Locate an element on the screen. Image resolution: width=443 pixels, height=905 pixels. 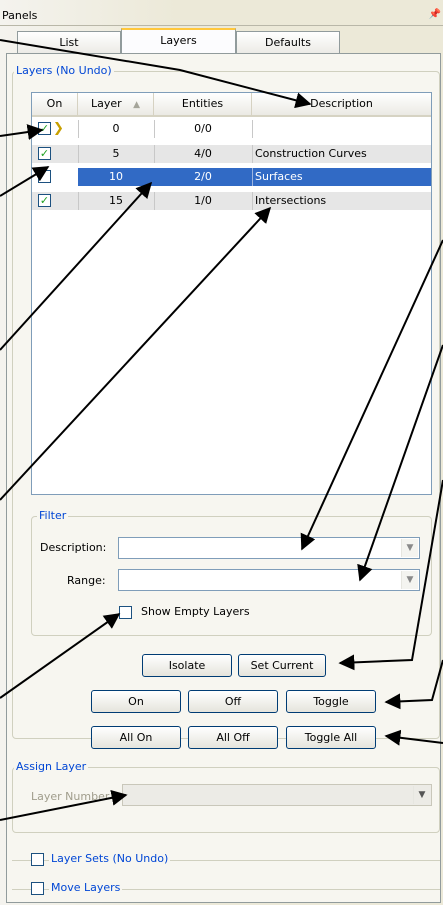
table-row: 10 2/0 Surfaces is located at coordinates (231, 177).